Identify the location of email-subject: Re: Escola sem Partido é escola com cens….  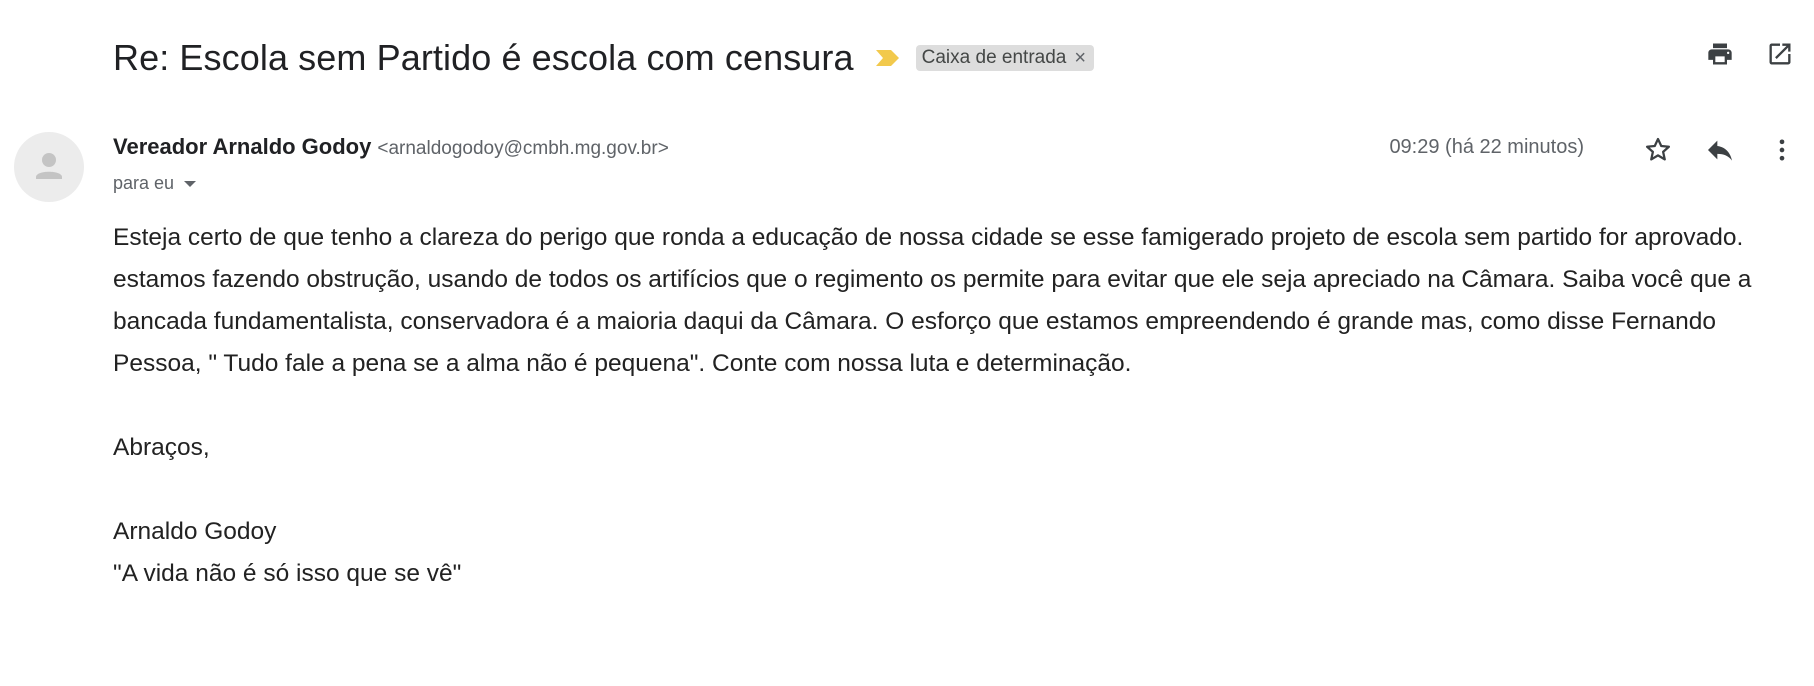
(483, 57).